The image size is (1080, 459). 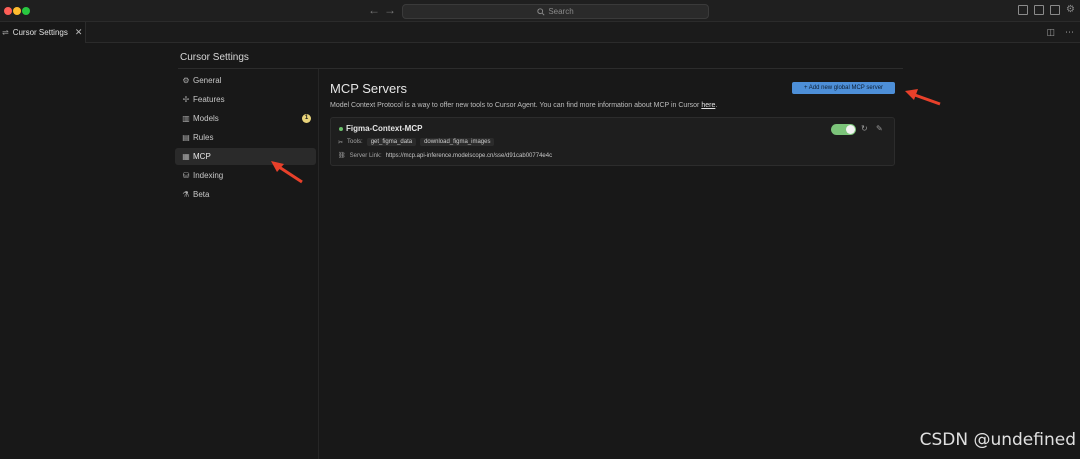 What do you see at coordinates (879, 128) in the screenshot?
I see `edit-icon: ✎` at bounding box center [879, 128].